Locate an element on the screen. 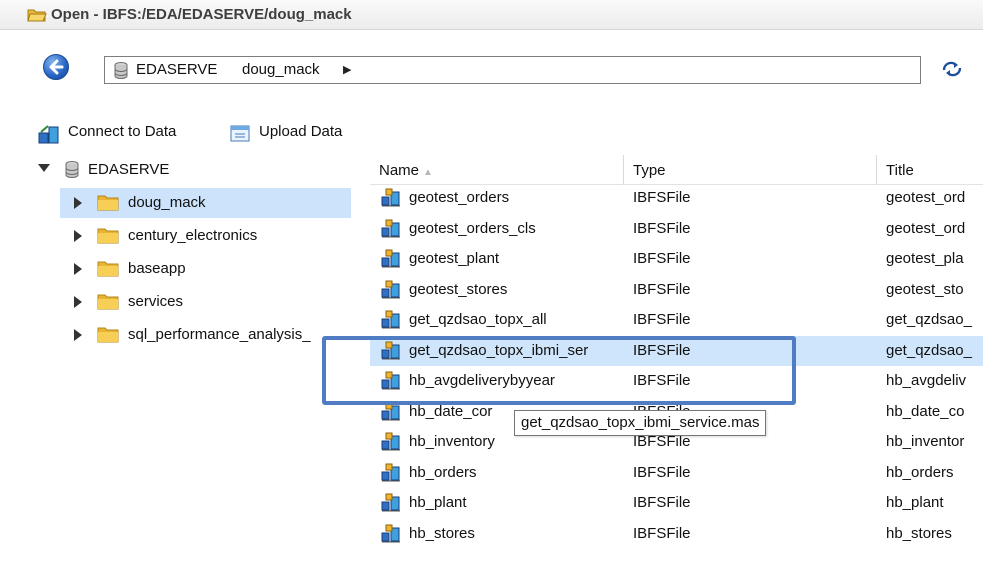 This screenshot has height=584, width=983. back-arrow-icon is located at coordinates (56, 67).